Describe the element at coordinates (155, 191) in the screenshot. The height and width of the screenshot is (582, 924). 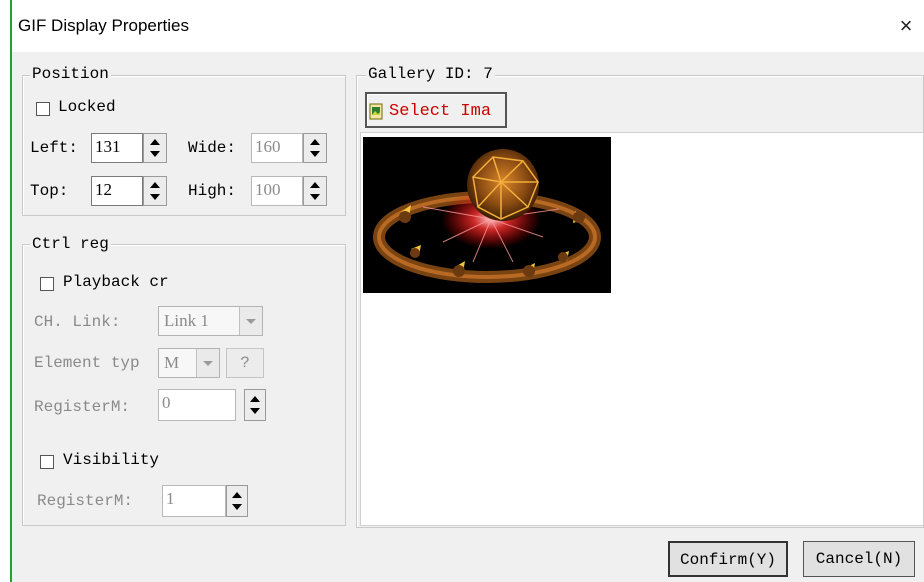
I see `top-spinner` at that location.